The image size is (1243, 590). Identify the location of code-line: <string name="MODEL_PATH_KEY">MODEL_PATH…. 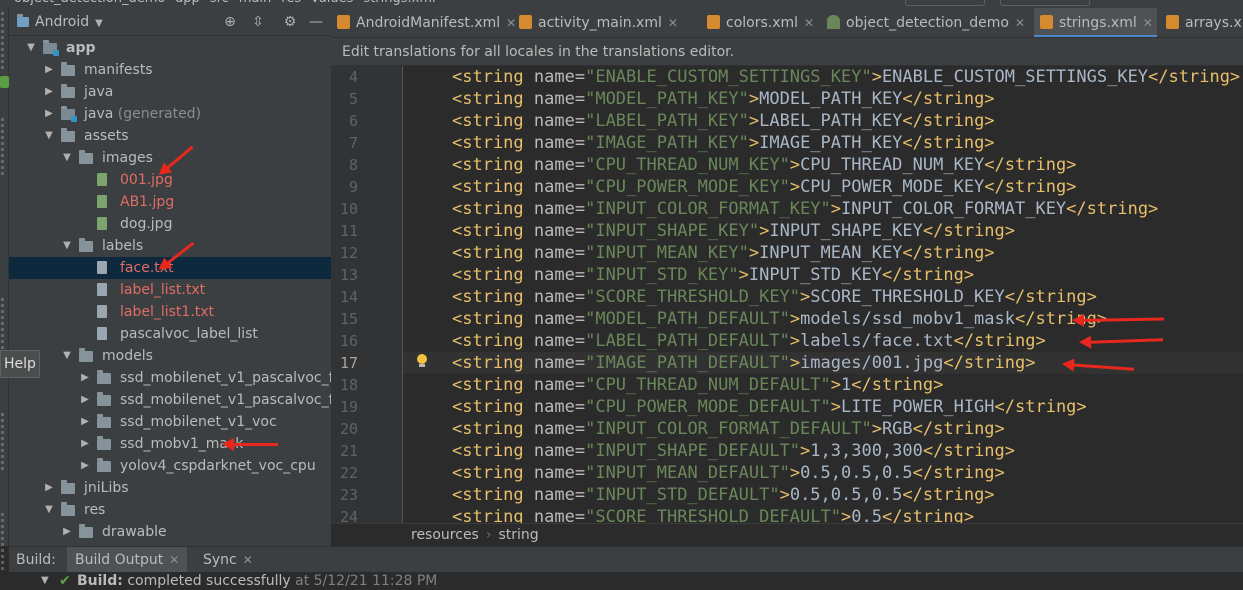
(723, 99).